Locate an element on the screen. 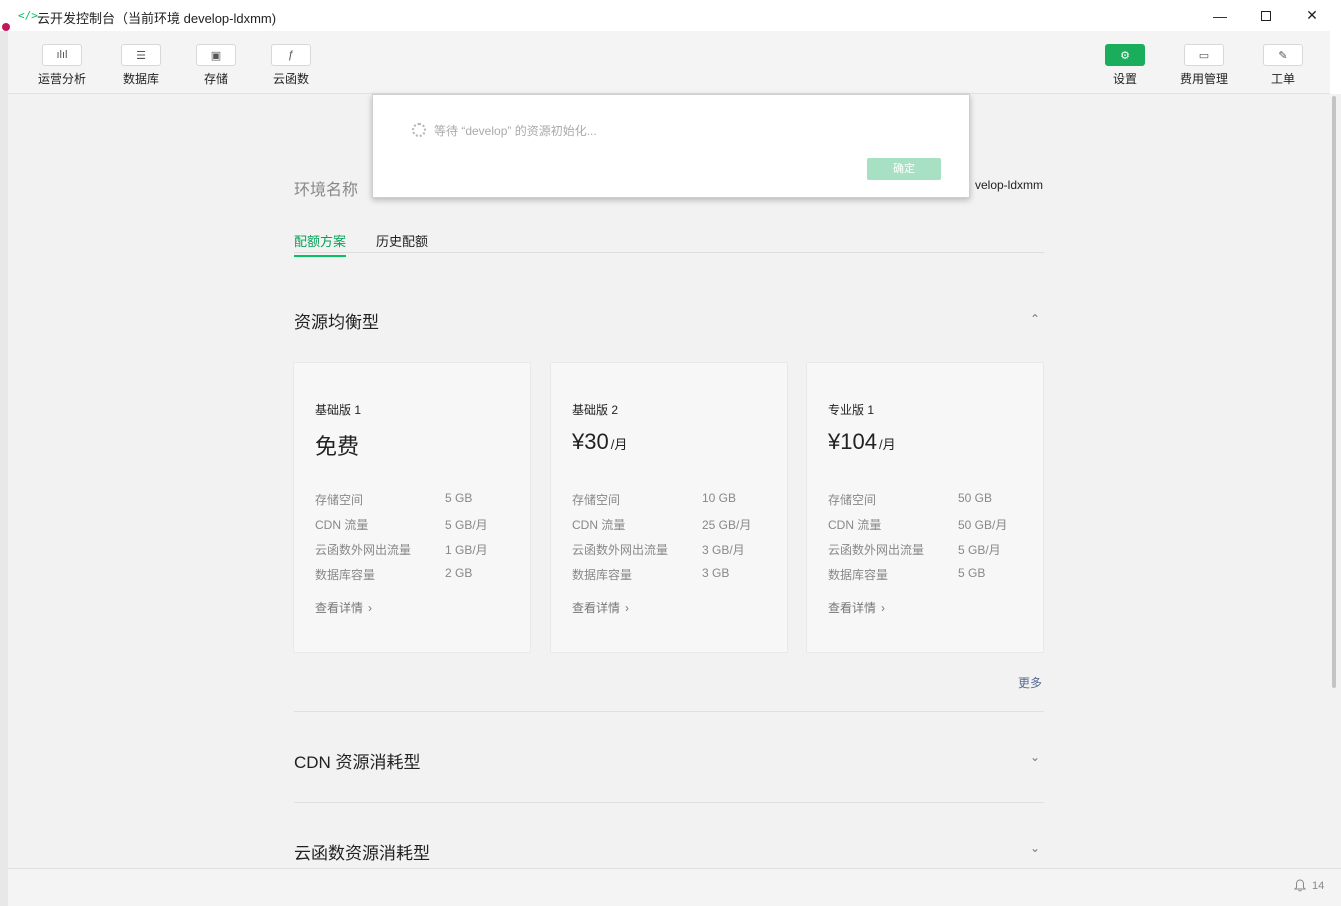  spec-value: 3 GB is located at coordinates (716, 573).